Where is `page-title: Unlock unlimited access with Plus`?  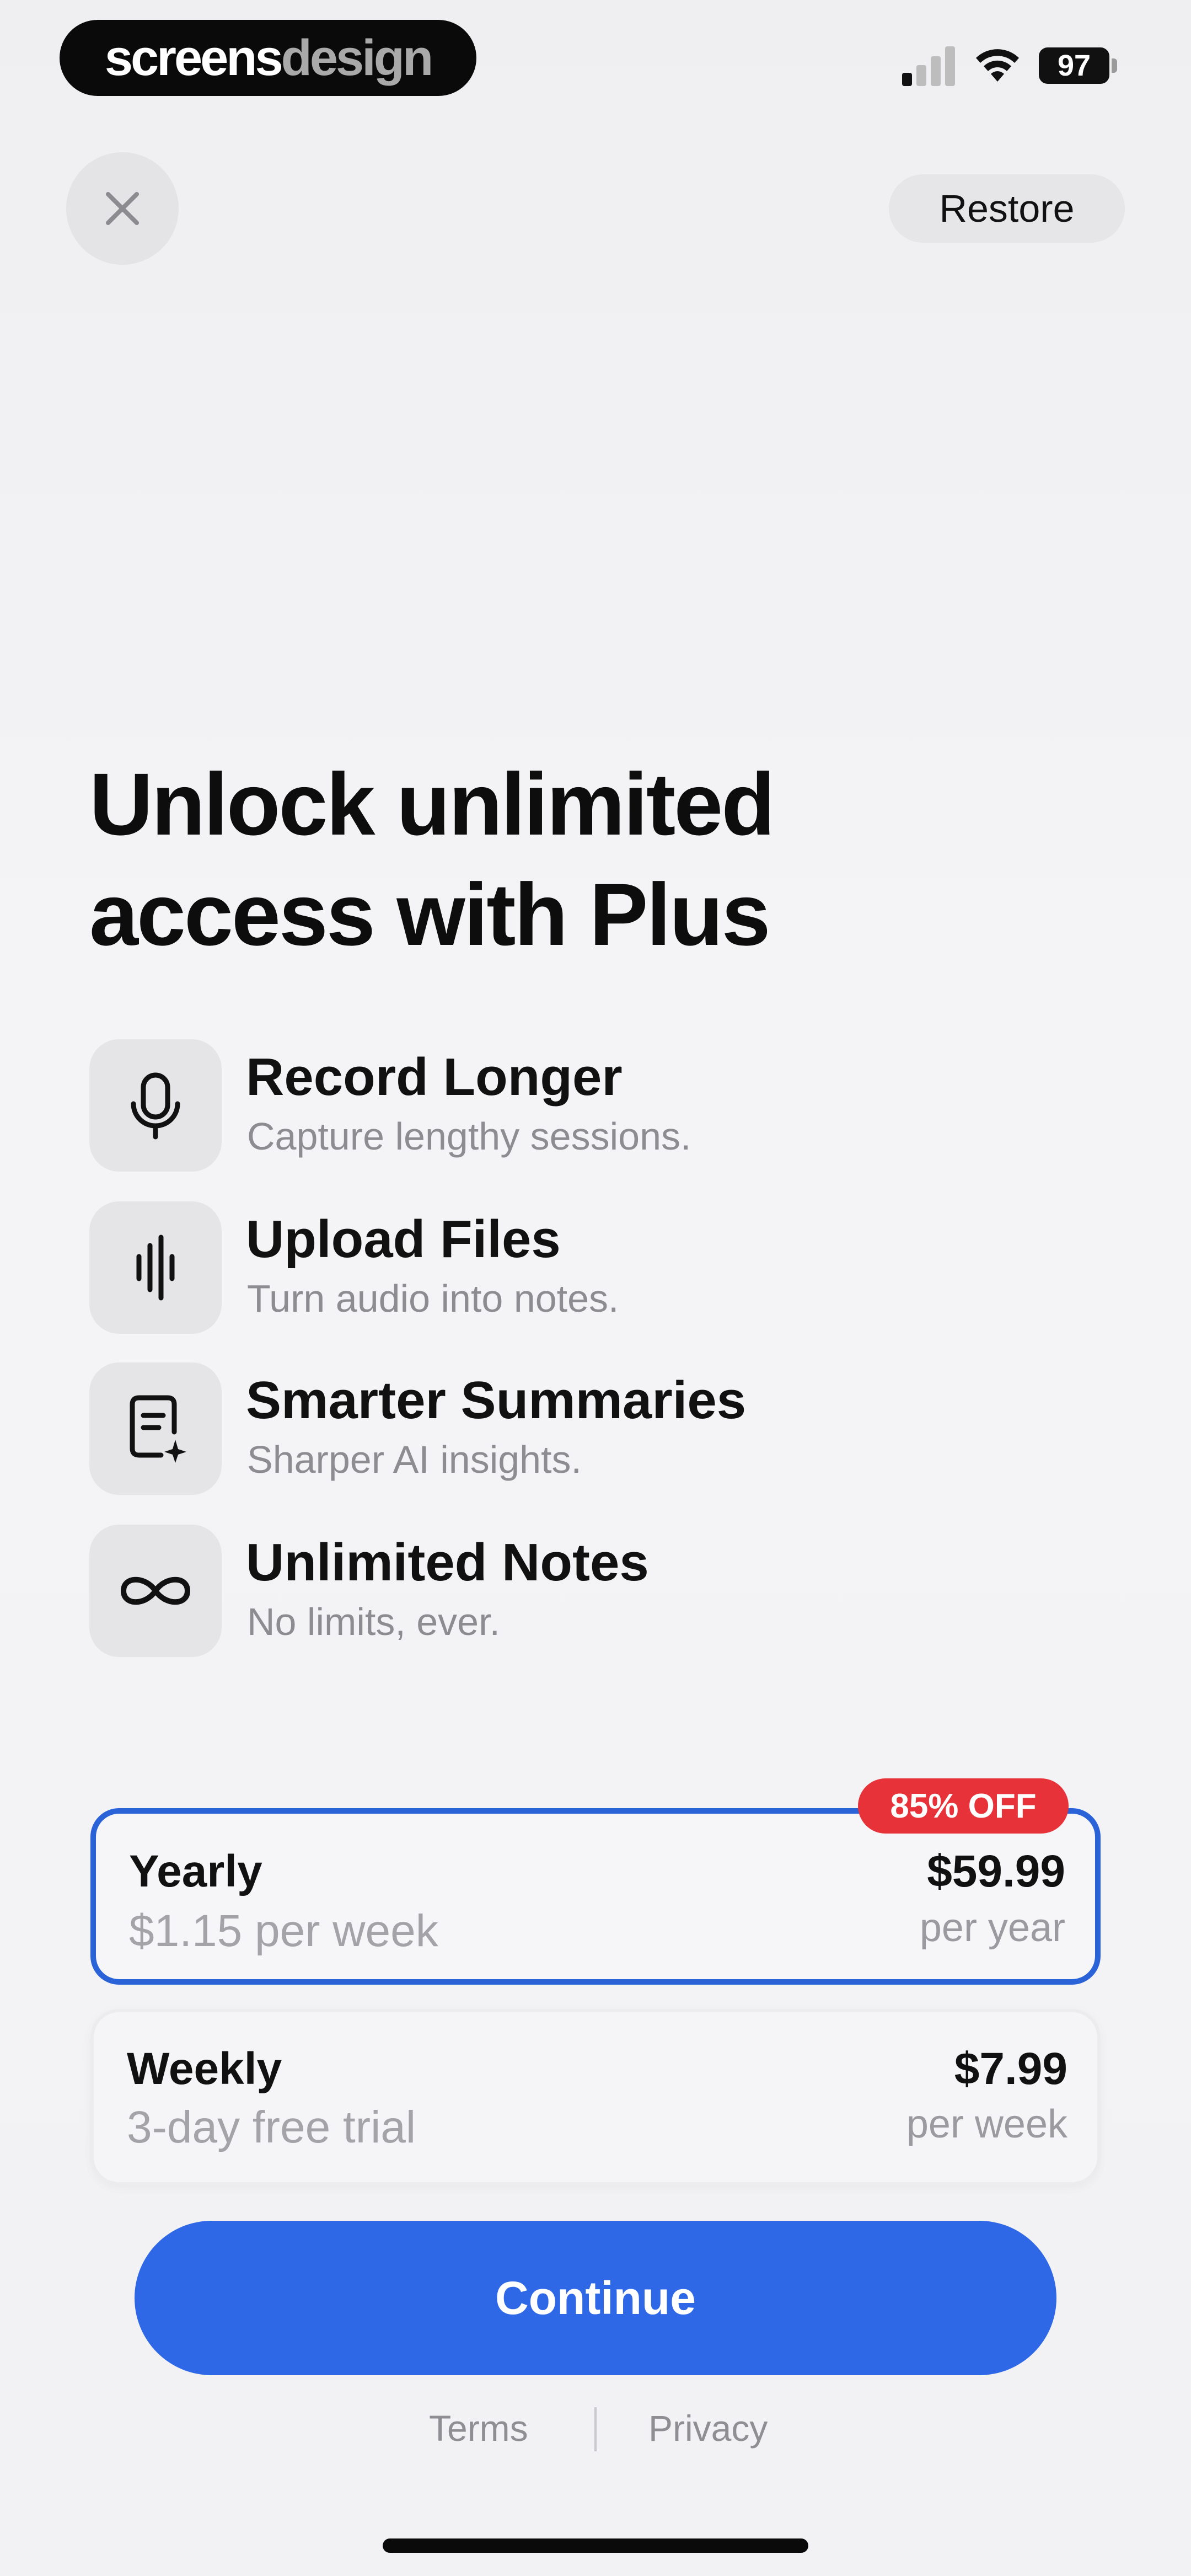 page-title: Unlock unlimited access with Plus is located at coordinates (585, 859).